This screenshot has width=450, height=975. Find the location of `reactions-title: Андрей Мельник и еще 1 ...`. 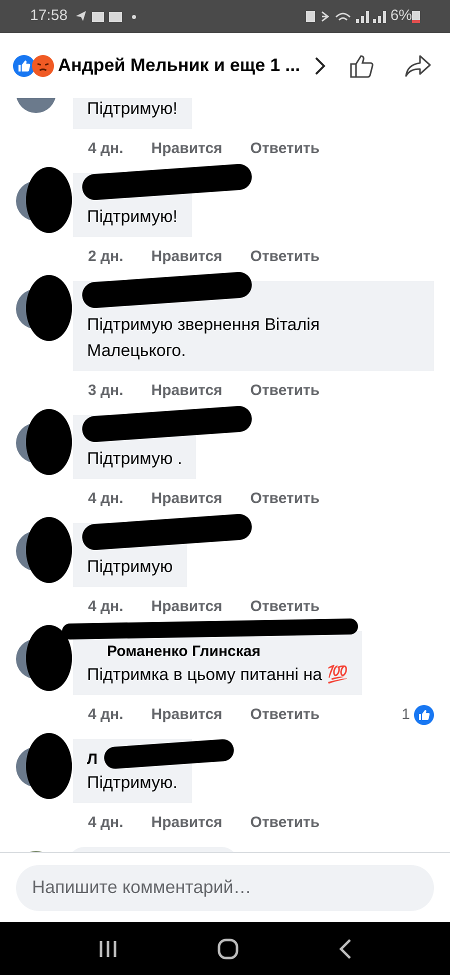

reactions-title: Андрей Мельник и еще 1 ... is located at coordinates (179, 65).